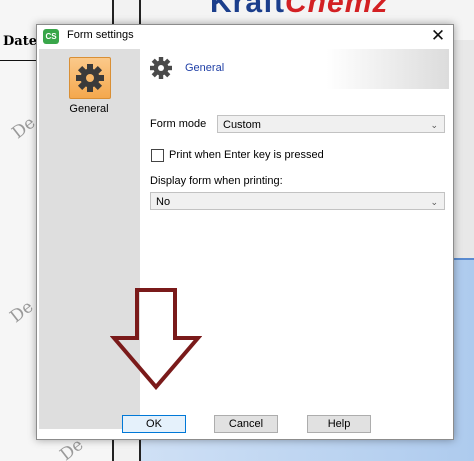 Image resolution: width=474 pixels, height=461 pixels. I want to click on display-form-select: No ⌄, so click(297, 201).